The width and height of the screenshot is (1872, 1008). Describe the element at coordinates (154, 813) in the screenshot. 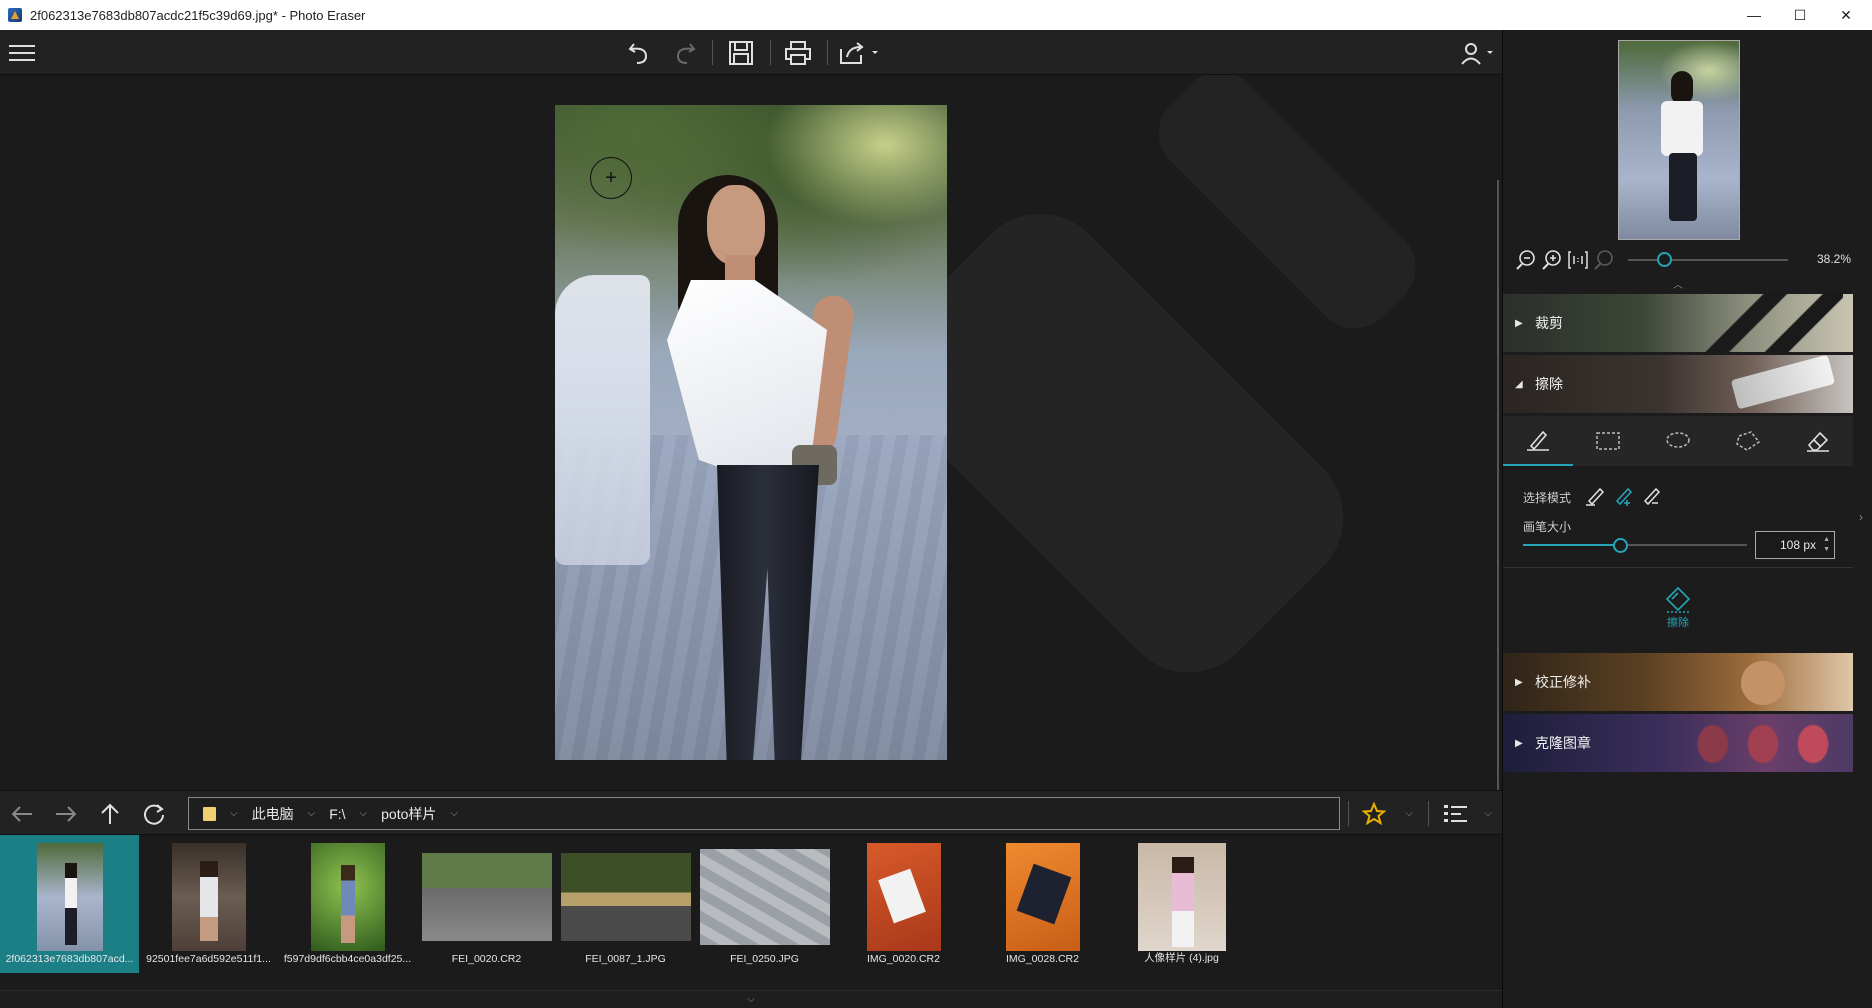

I see `refresh-button` at that location.